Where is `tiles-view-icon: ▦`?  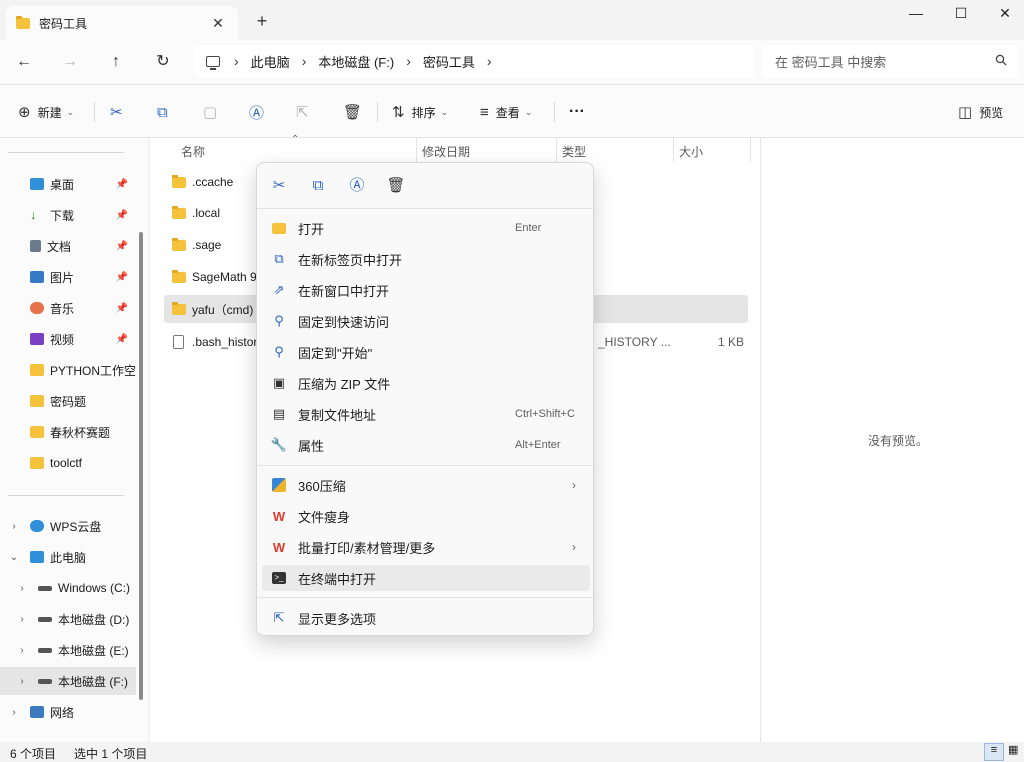
tiles-view-icon: ▦ is located at coordinates (1013, 749).